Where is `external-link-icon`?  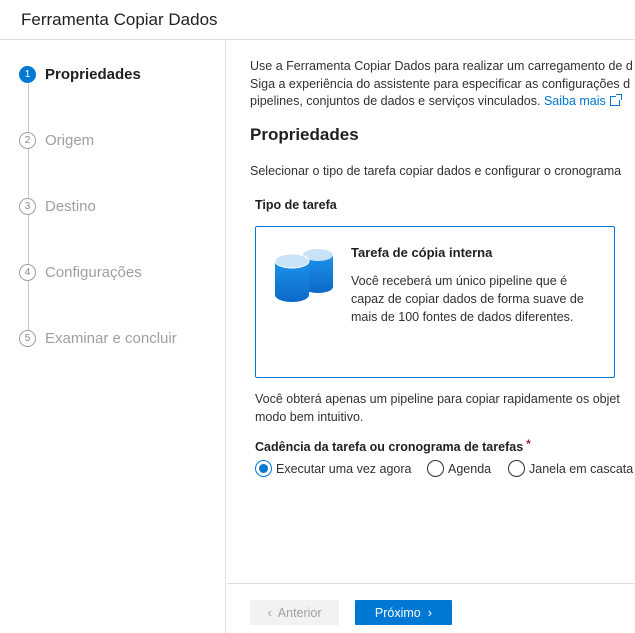 external-link-icon is located at coordinates (615, 100).